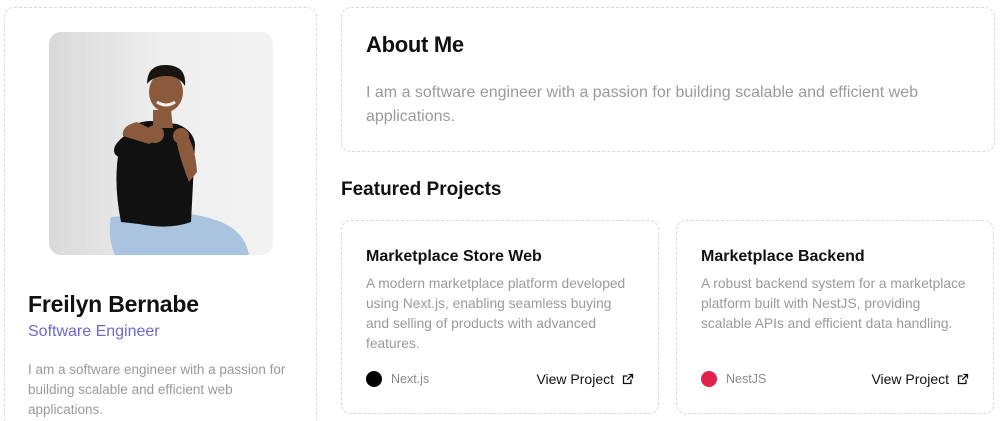 The image size is (1002, 421). What do you see at coordinates (746, 379) in the screenshot?
I see `tech-label: NestJS` at bounding box center [746, 379].